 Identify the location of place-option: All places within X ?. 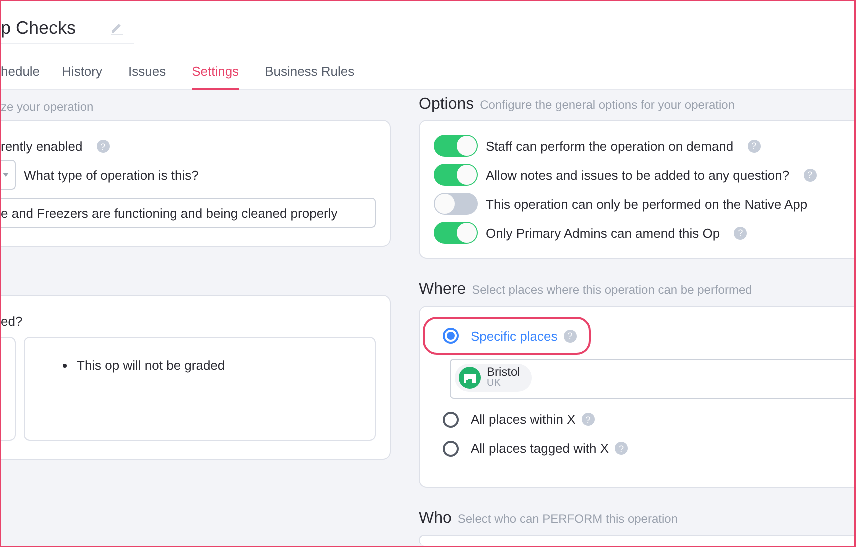
(516, 419).